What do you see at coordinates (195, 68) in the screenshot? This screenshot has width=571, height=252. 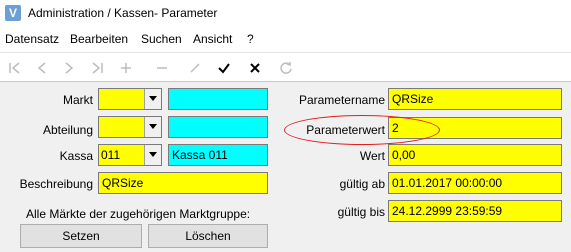 I see `edit-record-icon` at bounding box center [195, 68].